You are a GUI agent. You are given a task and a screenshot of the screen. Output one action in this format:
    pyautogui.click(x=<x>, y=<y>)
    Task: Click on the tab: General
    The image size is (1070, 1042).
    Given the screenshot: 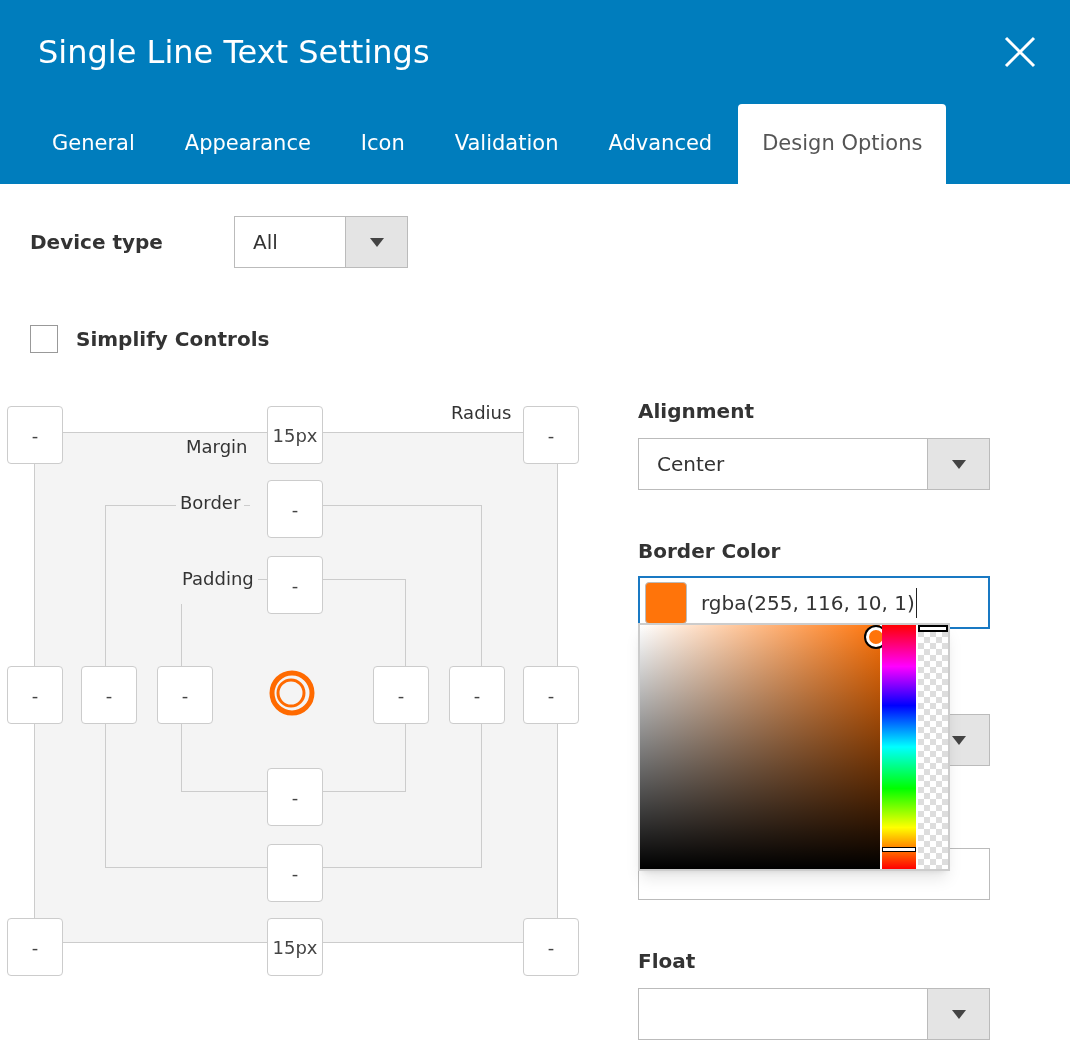 What is the action you would take?
    pyautogui.click(x=93, y=144)
    